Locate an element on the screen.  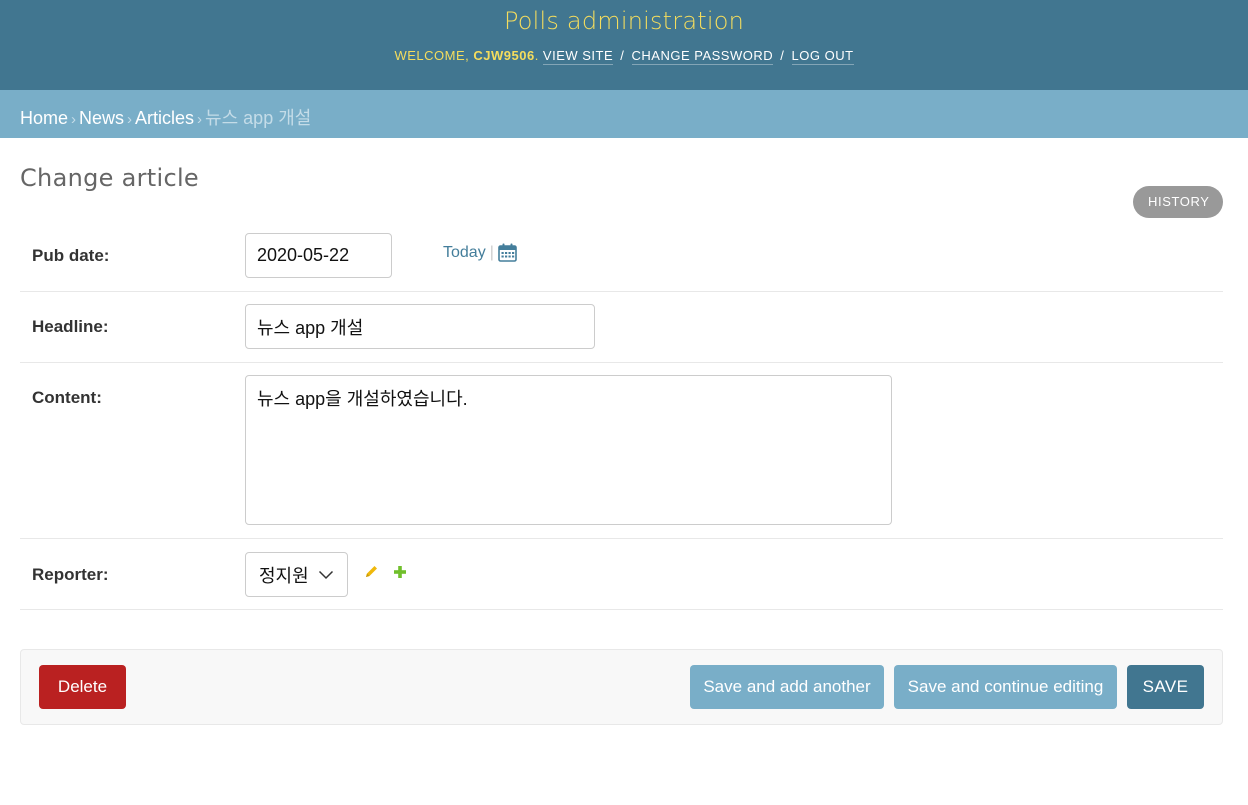
content-textarea: 뉴스 app을 개설하였습니다. is located at coordinates (568, 450).